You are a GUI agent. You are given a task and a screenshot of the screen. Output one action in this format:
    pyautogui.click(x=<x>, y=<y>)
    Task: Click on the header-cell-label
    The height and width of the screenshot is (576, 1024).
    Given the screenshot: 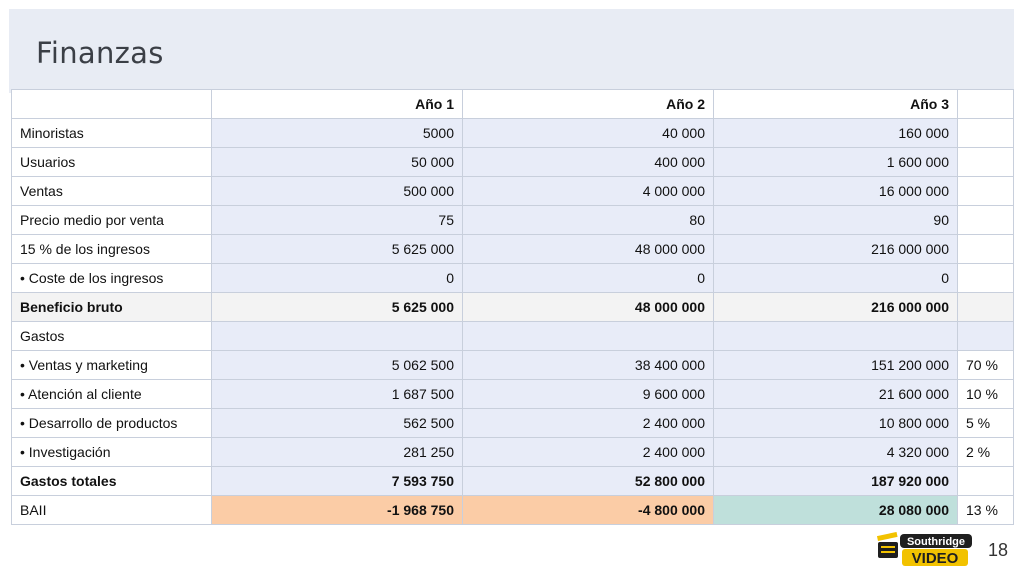 What is the action you would take?
    pyautogui.click(x=111, y=104)
    